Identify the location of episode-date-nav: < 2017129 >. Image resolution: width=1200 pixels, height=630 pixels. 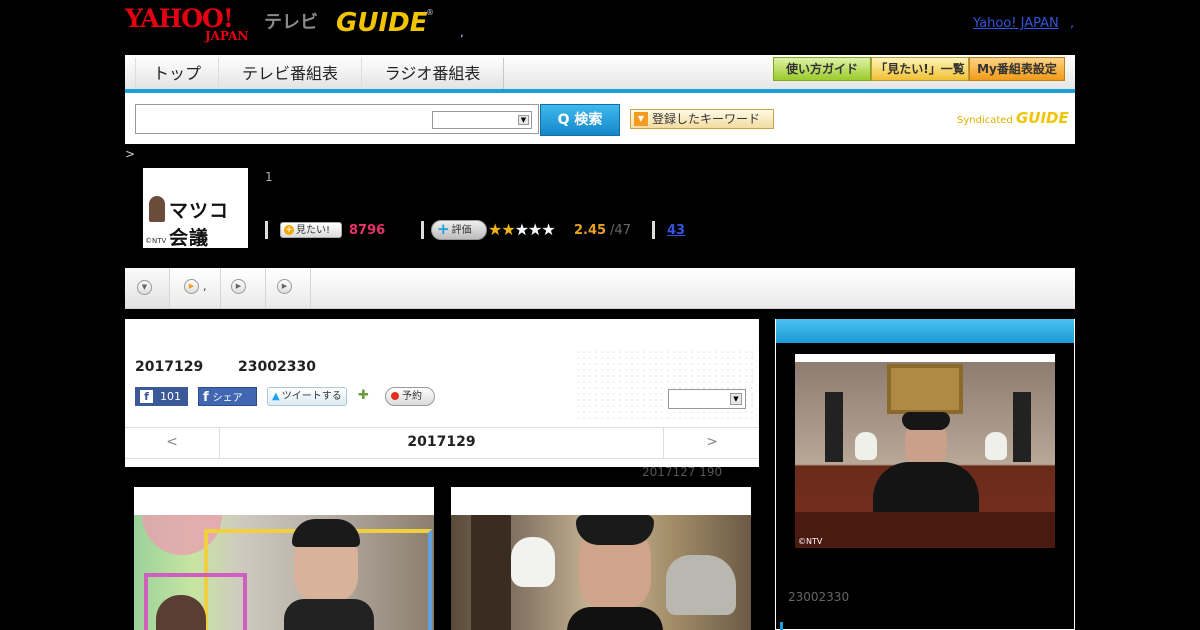
(442, 443).